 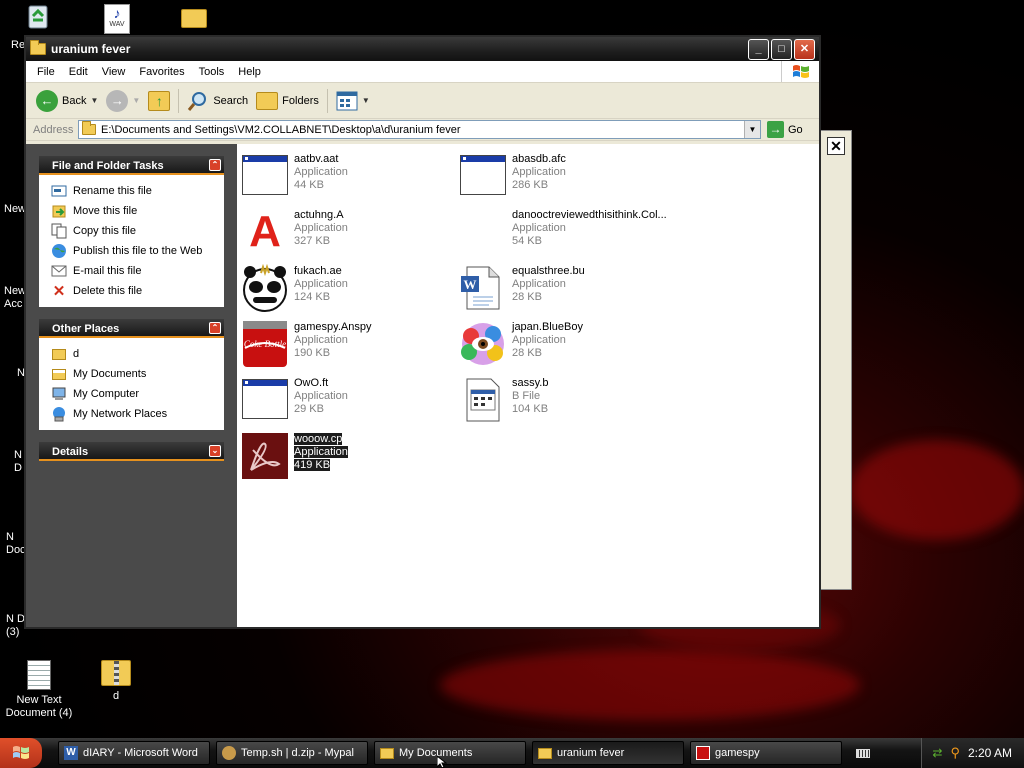 I want to click on task-email: E-mail this file, so click(x=137, y=271).